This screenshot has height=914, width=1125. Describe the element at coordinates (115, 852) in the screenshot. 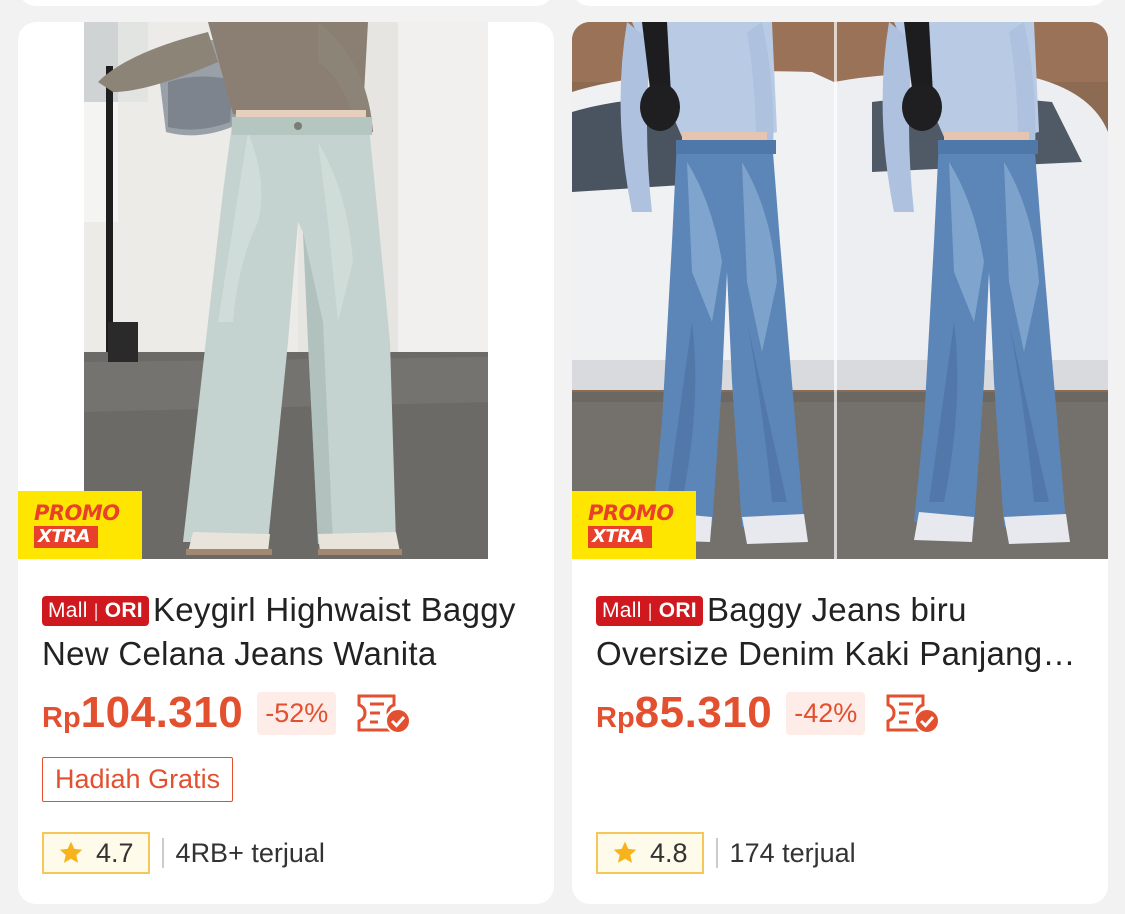

I see `rating-value: 4.7` at that location.